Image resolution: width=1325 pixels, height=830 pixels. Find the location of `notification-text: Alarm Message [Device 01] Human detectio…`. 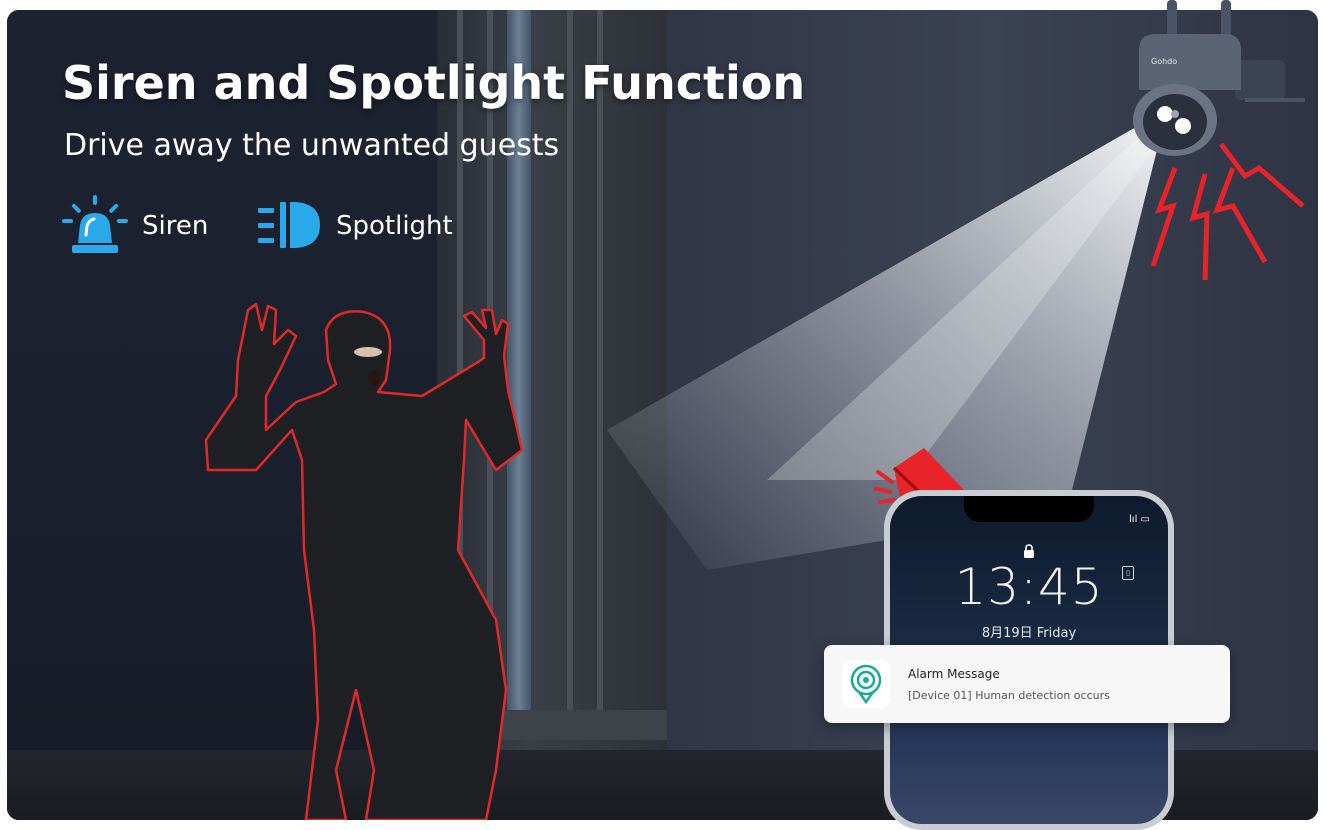

notification-text: Alarm Message [Device 01] Human detectio… is located at coordinates (1009, 684).